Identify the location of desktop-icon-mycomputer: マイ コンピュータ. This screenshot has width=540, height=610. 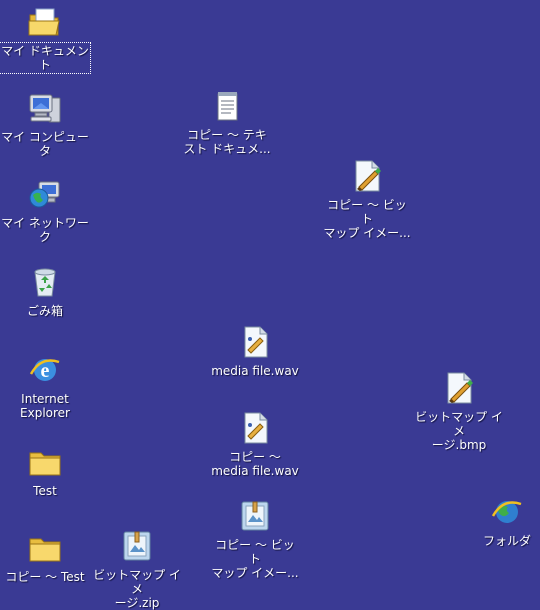
(45, 124).